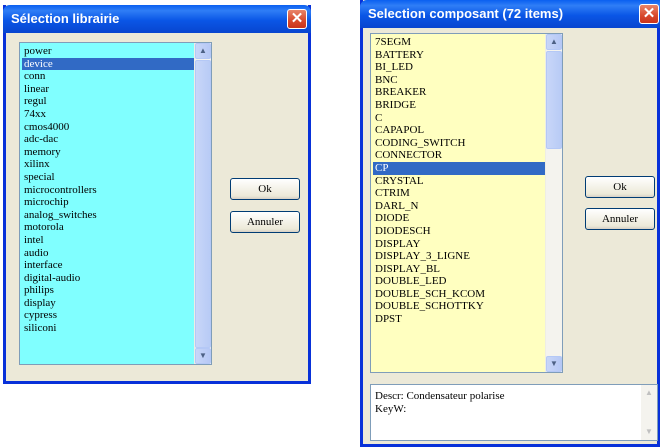 This screenshot has height=447, width=660. I want to click on library-list-item: microcontrollers, so click(108, 190).